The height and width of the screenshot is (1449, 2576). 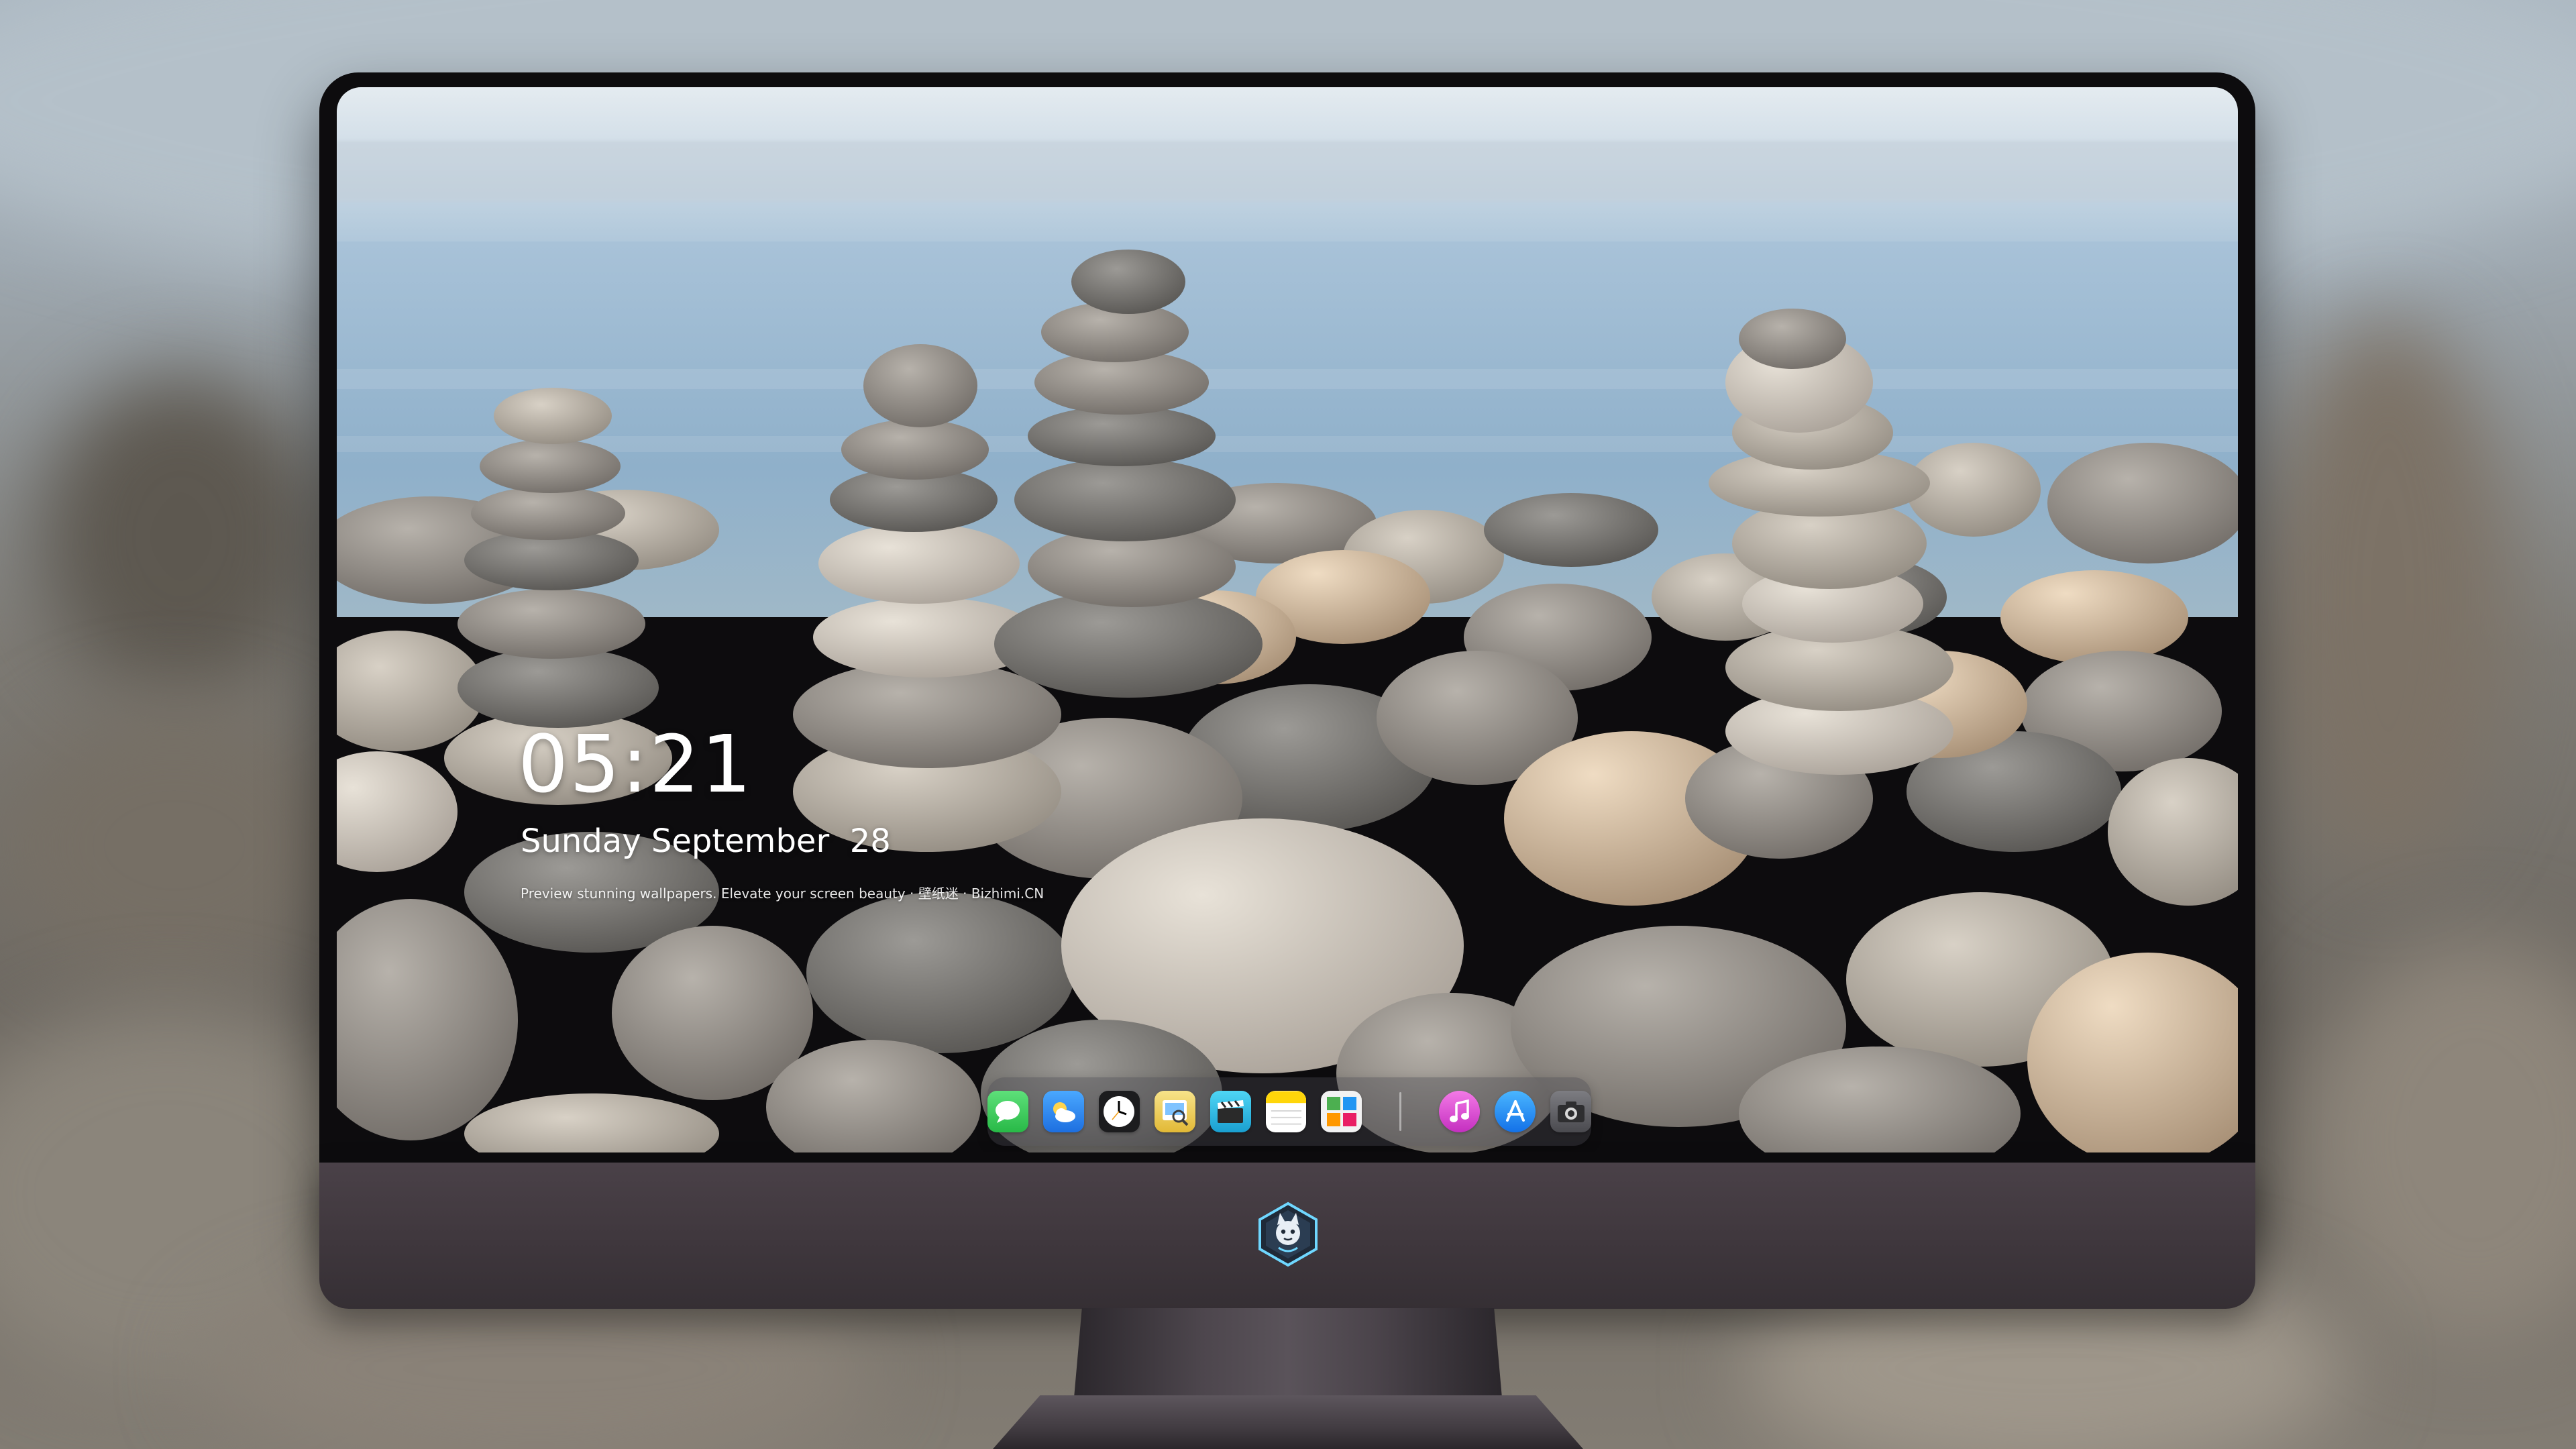 What do you see at coordinates (1119, 1111) in the screenshot?
I see `clock-icon` at bounding box center [1119, 1111].